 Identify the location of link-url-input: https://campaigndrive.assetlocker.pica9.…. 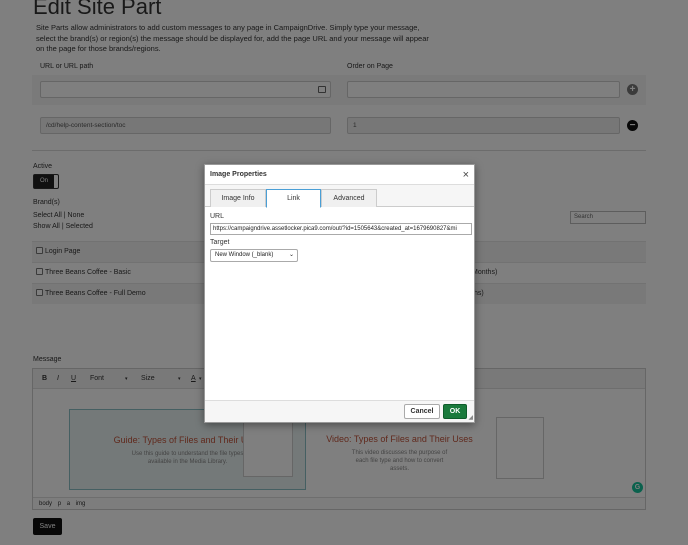
(341, 229).